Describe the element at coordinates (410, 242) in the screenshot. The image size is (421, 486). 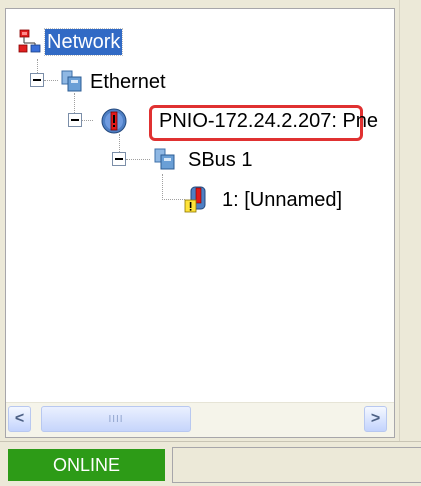
I see `window-edge` at that location.